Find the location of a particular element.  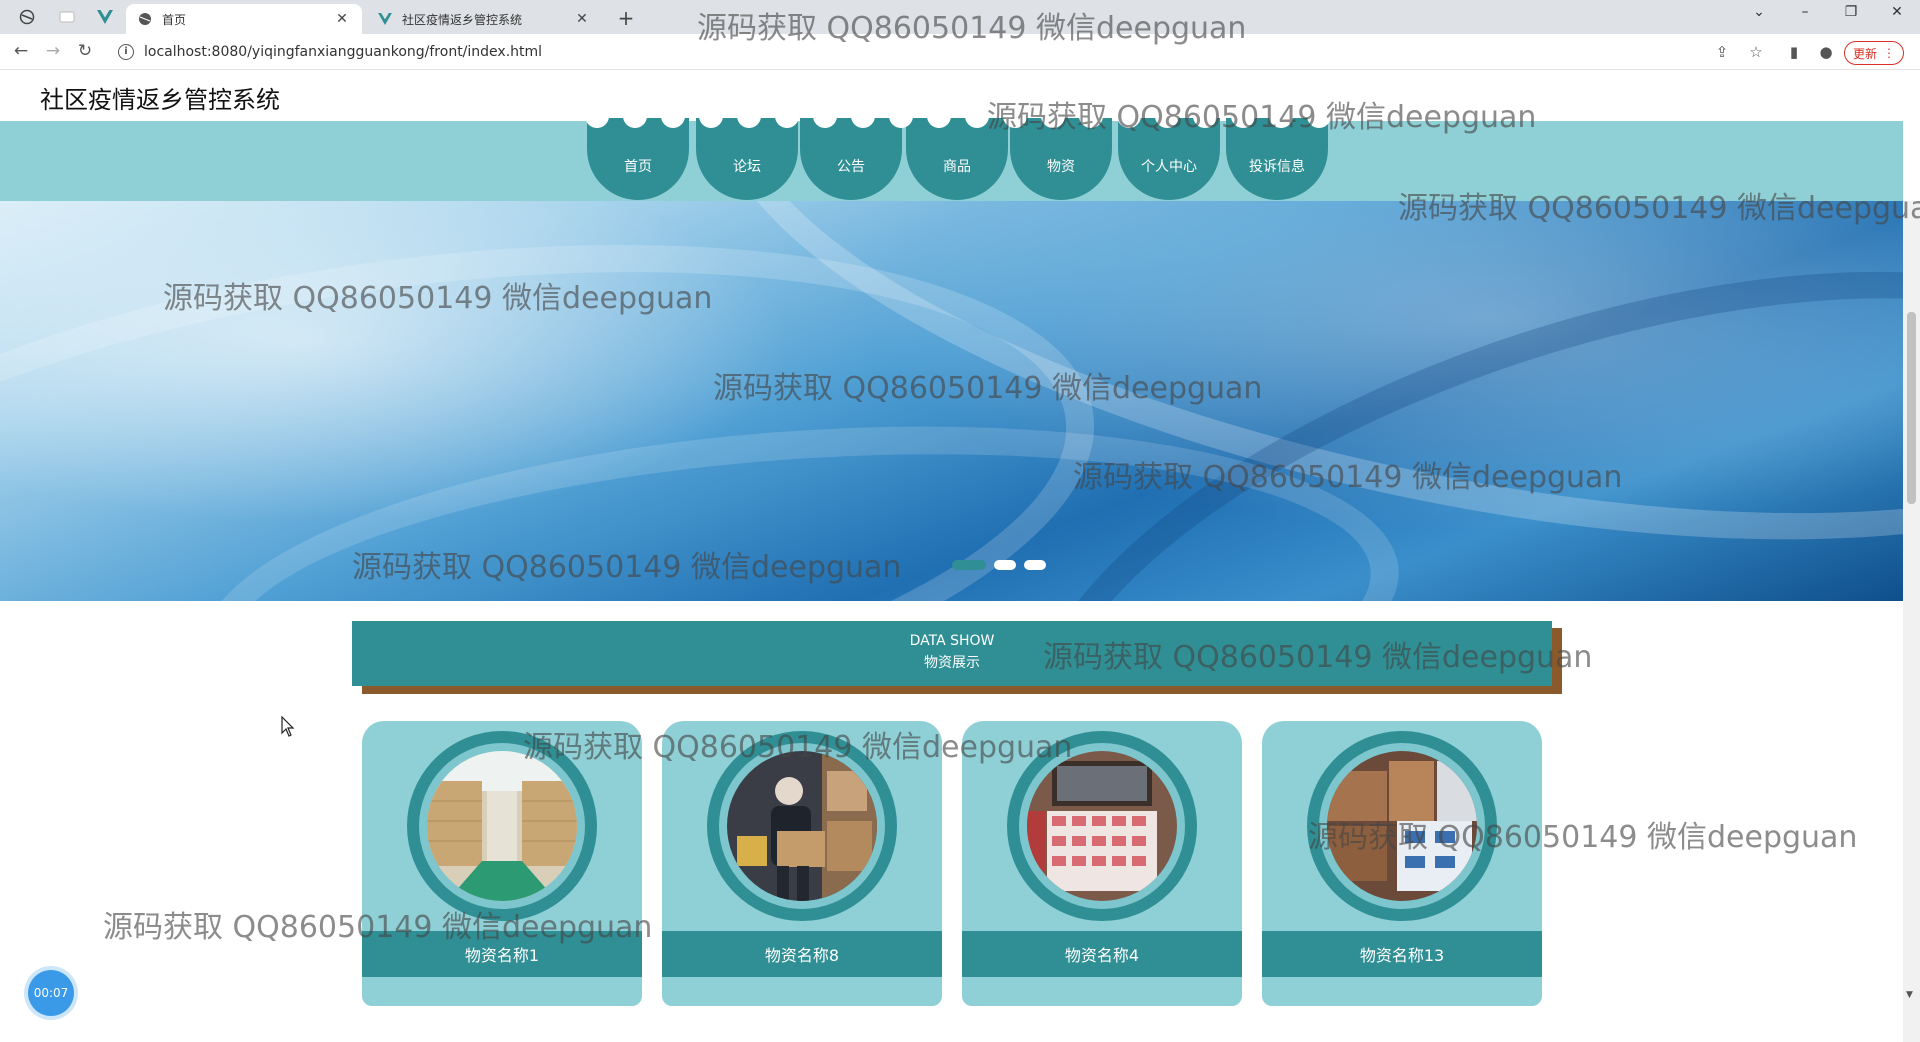

stacked-goods-photo is located at coordinates (1102, 826).